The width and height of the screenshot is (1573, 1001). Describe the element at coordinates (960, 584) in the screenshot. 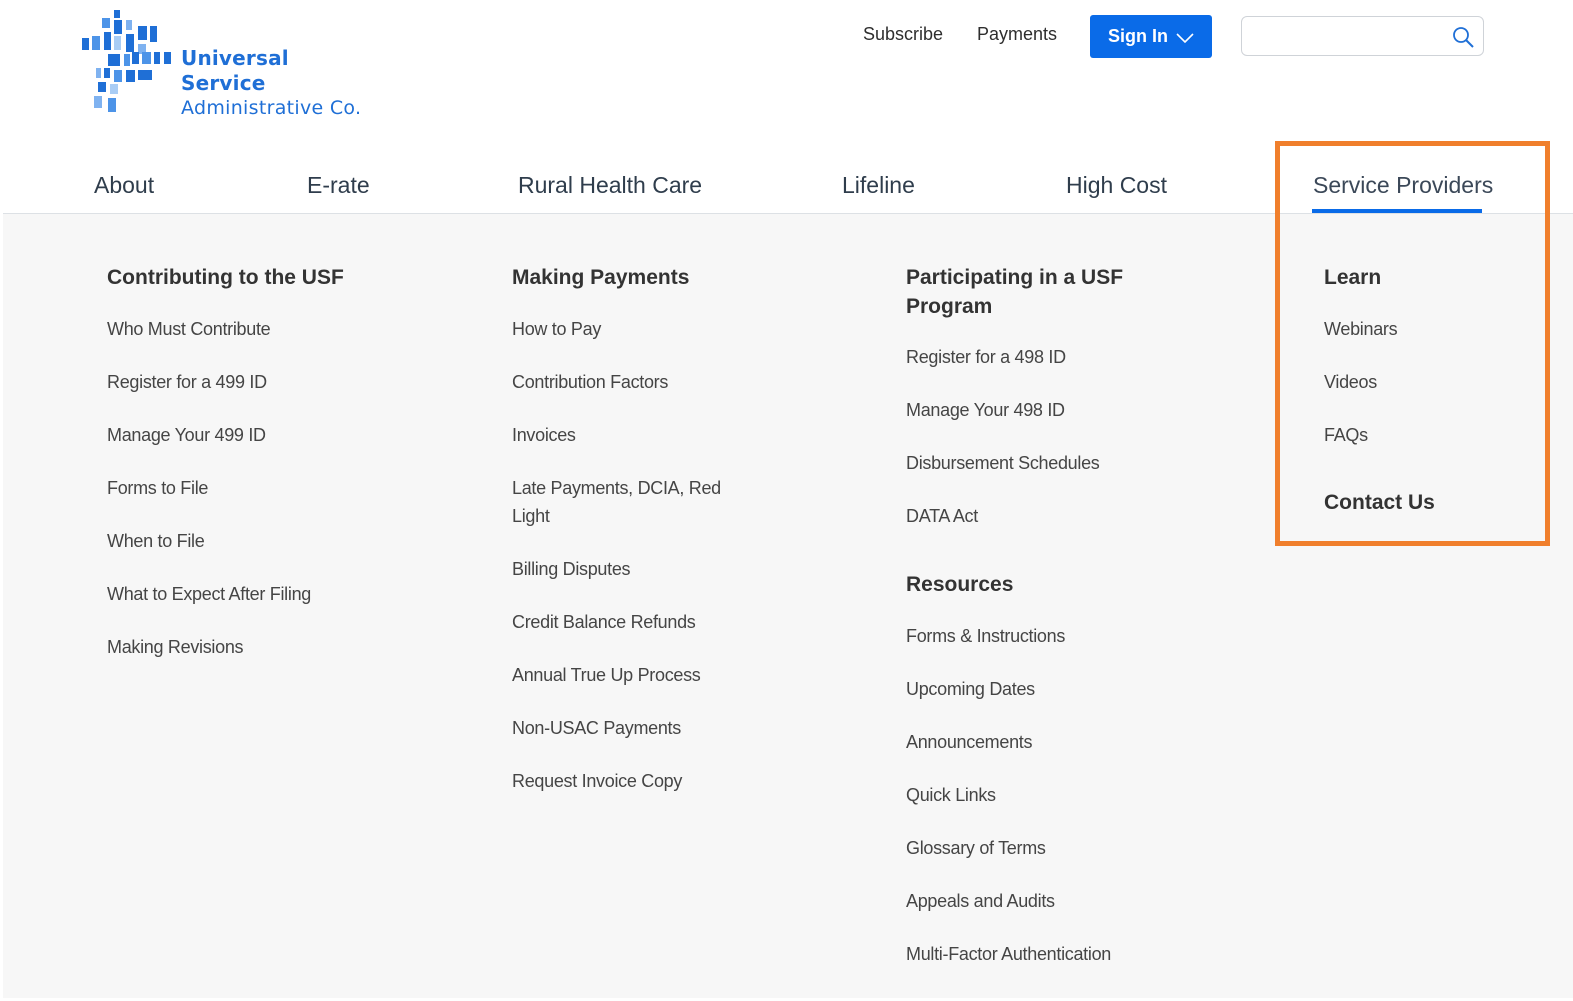

I see `resources-heading: Resources` at that location.